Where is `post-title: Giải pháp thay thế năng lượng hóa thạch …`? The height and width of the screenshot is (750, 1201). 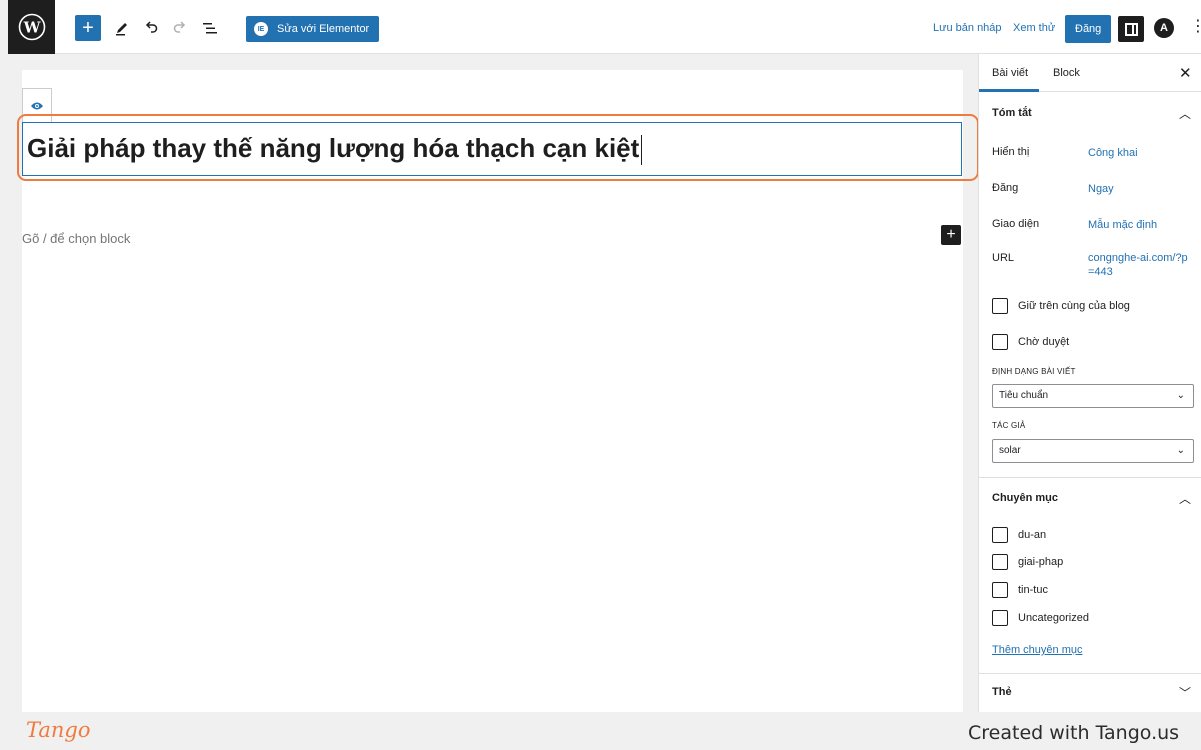
post-title: Giải pháp thay thế năng lượng hóa thạch … is located at coordinates (335, 149).